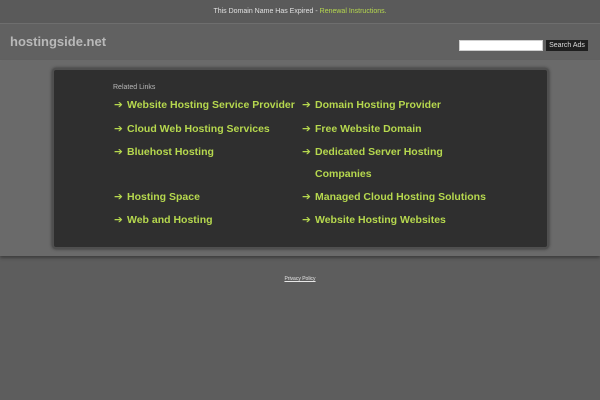 Image resolution: width=600 pixels, height=400 pixels. I want to click on related-link: ➔ Managed Cloud Hosting Solutions, so click(394, 197).